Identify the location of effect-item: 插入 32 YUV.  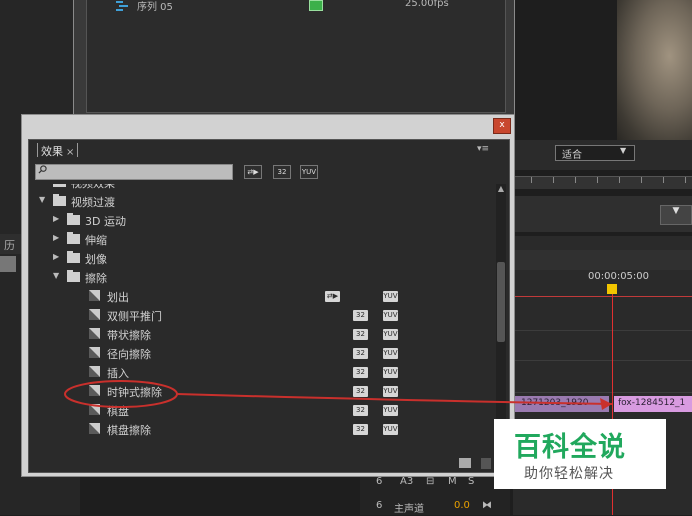
(262, 372).